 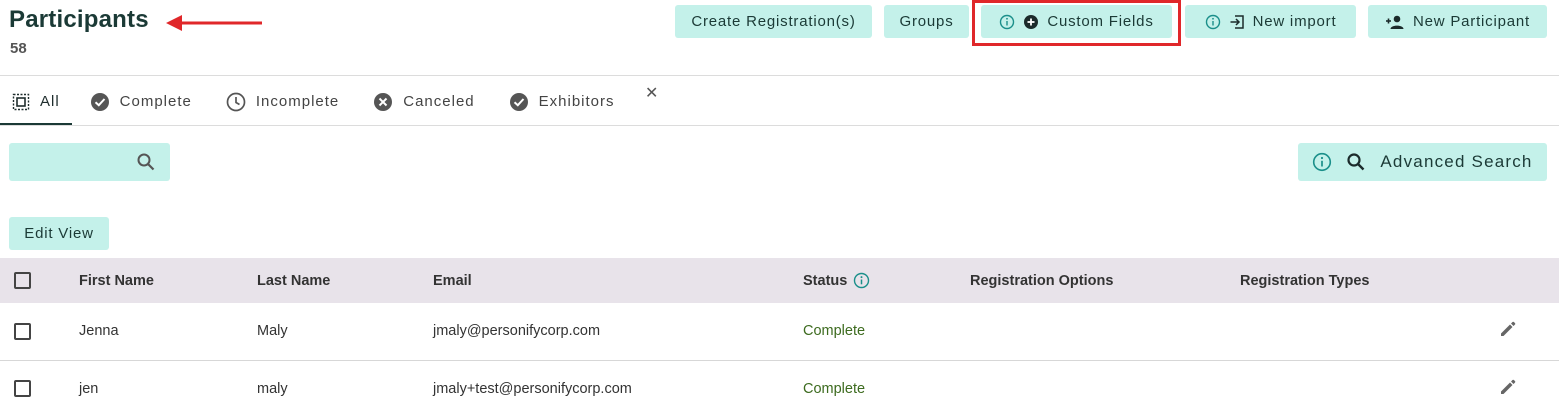 I want to click on groups-button: Groups, so click(x=926, y=21).